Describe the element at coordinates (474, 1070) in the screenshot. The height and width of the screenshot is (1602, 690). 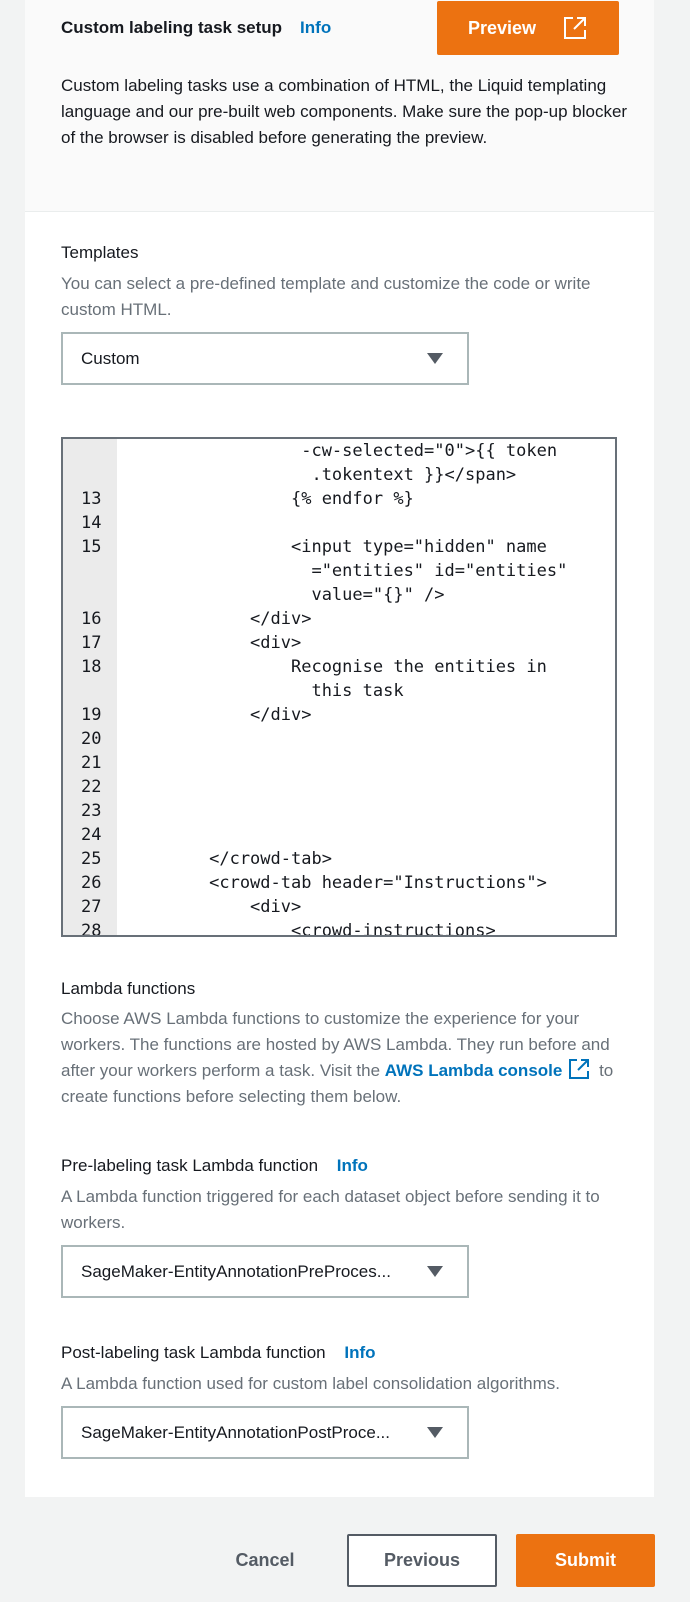
I see `aws-lambda-console-link: AWS Lambda console` at that location.